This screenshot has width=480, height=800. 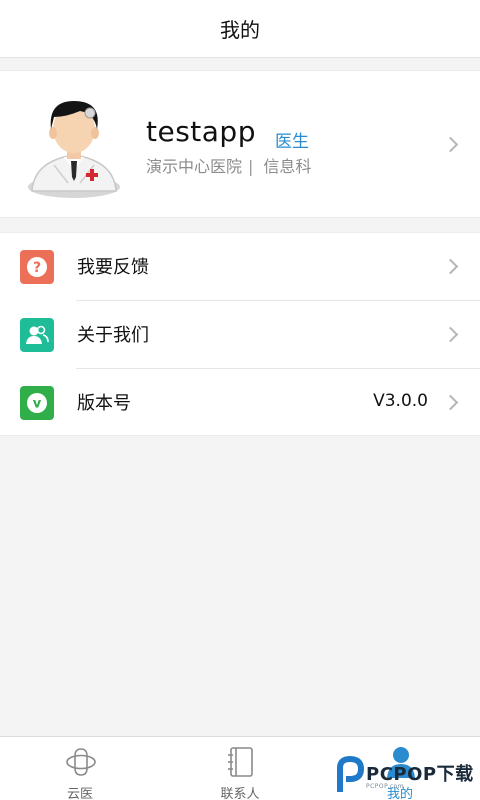 What do you see at coordinates (37, 335) in the screenshot?
I see `about-us-people-icon` at bounding box center [37, 335].